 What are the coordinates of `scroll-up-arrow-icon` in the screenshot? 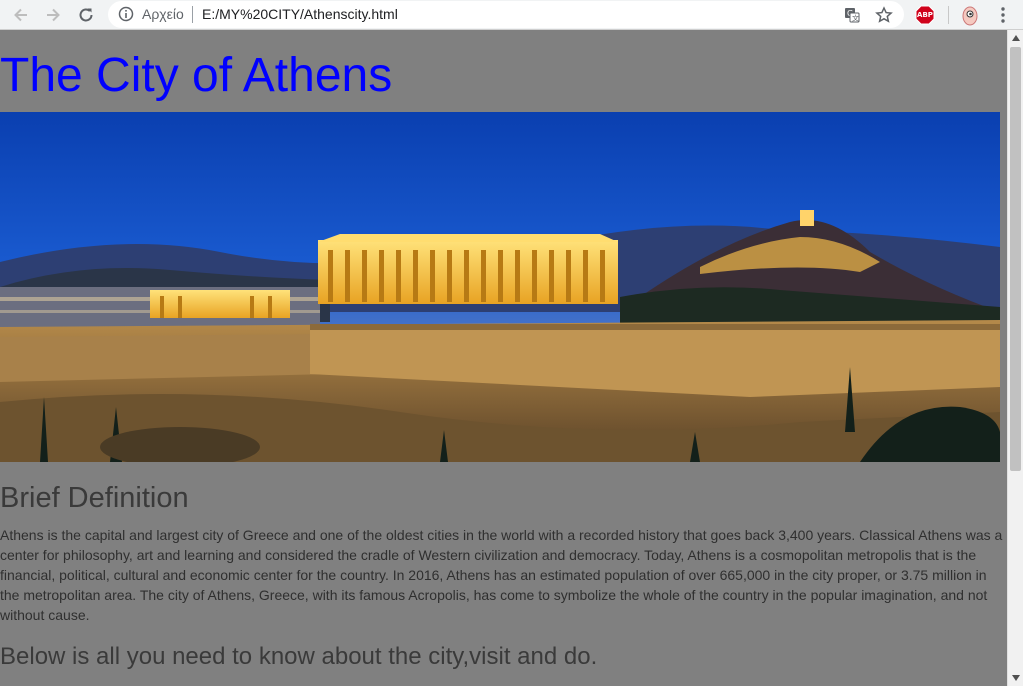 It's located at (1015, 38).